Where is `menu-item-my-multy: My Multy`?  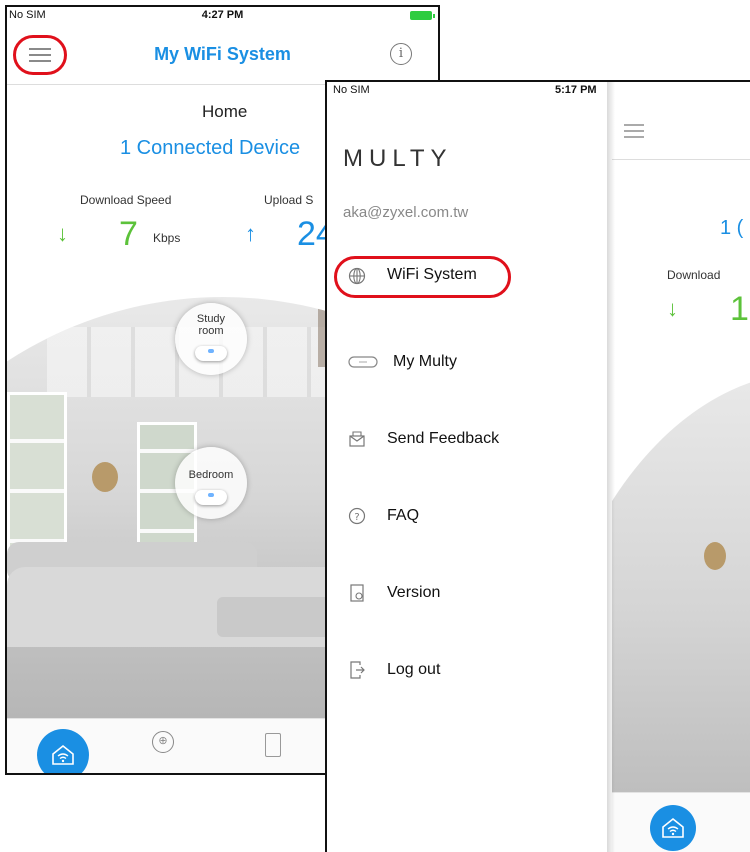 menu-item-my-multy: My Multy is located at coordinates (469, 361).